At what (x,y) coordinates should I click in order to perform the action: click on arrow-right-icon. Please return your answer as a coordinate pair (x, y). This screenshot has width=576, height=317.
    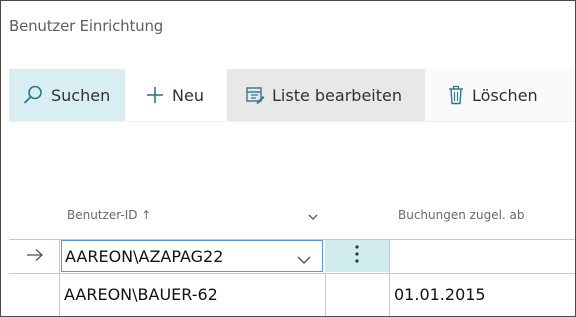
    Looking at the image, I should click on (35, 256).